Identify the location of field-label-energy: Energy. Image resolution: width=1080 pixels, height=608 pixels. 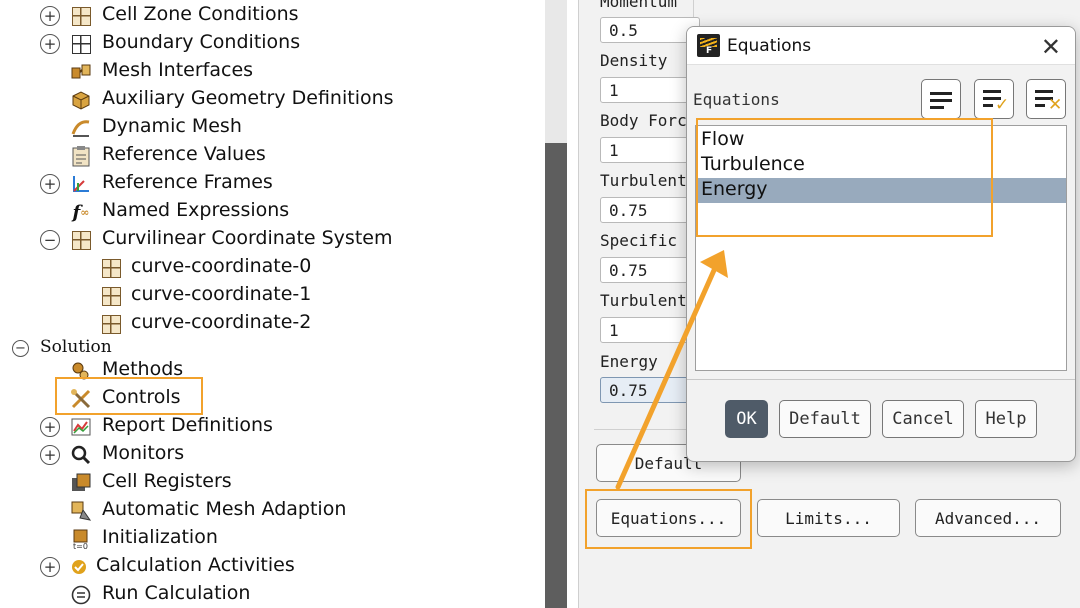
(629, 361).